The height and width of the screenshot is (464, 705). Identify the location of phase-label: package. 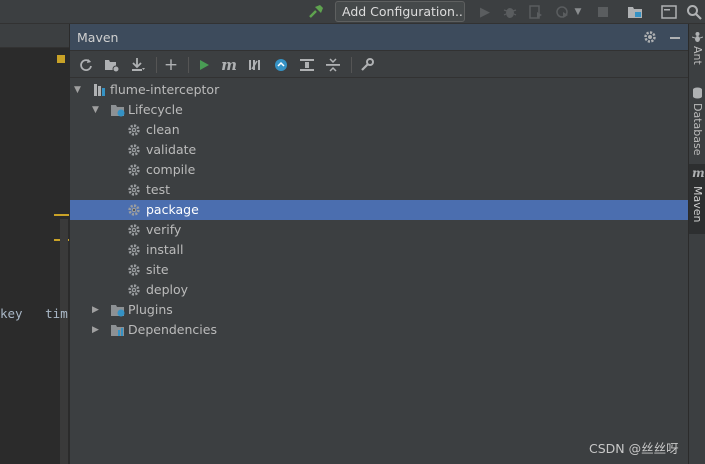
(172, 209).